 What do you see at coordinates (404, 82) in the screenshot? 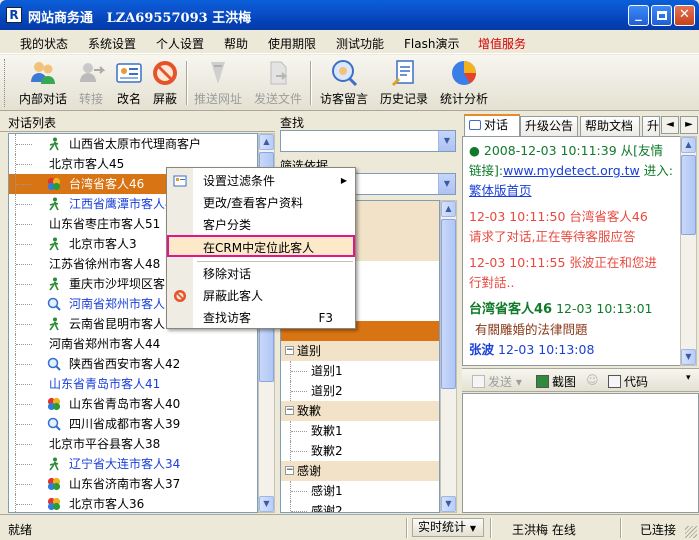
I see `history-button: 历史记录` at bounding box center [404, 82].